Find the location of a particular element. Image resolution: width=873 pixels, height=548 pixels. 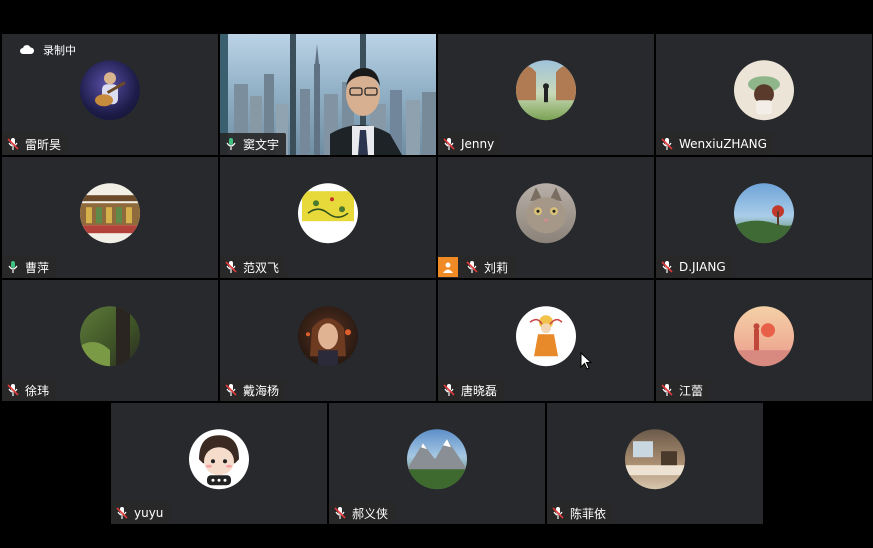

participant-name: 徐玮 is located at coordinates (37, 390).